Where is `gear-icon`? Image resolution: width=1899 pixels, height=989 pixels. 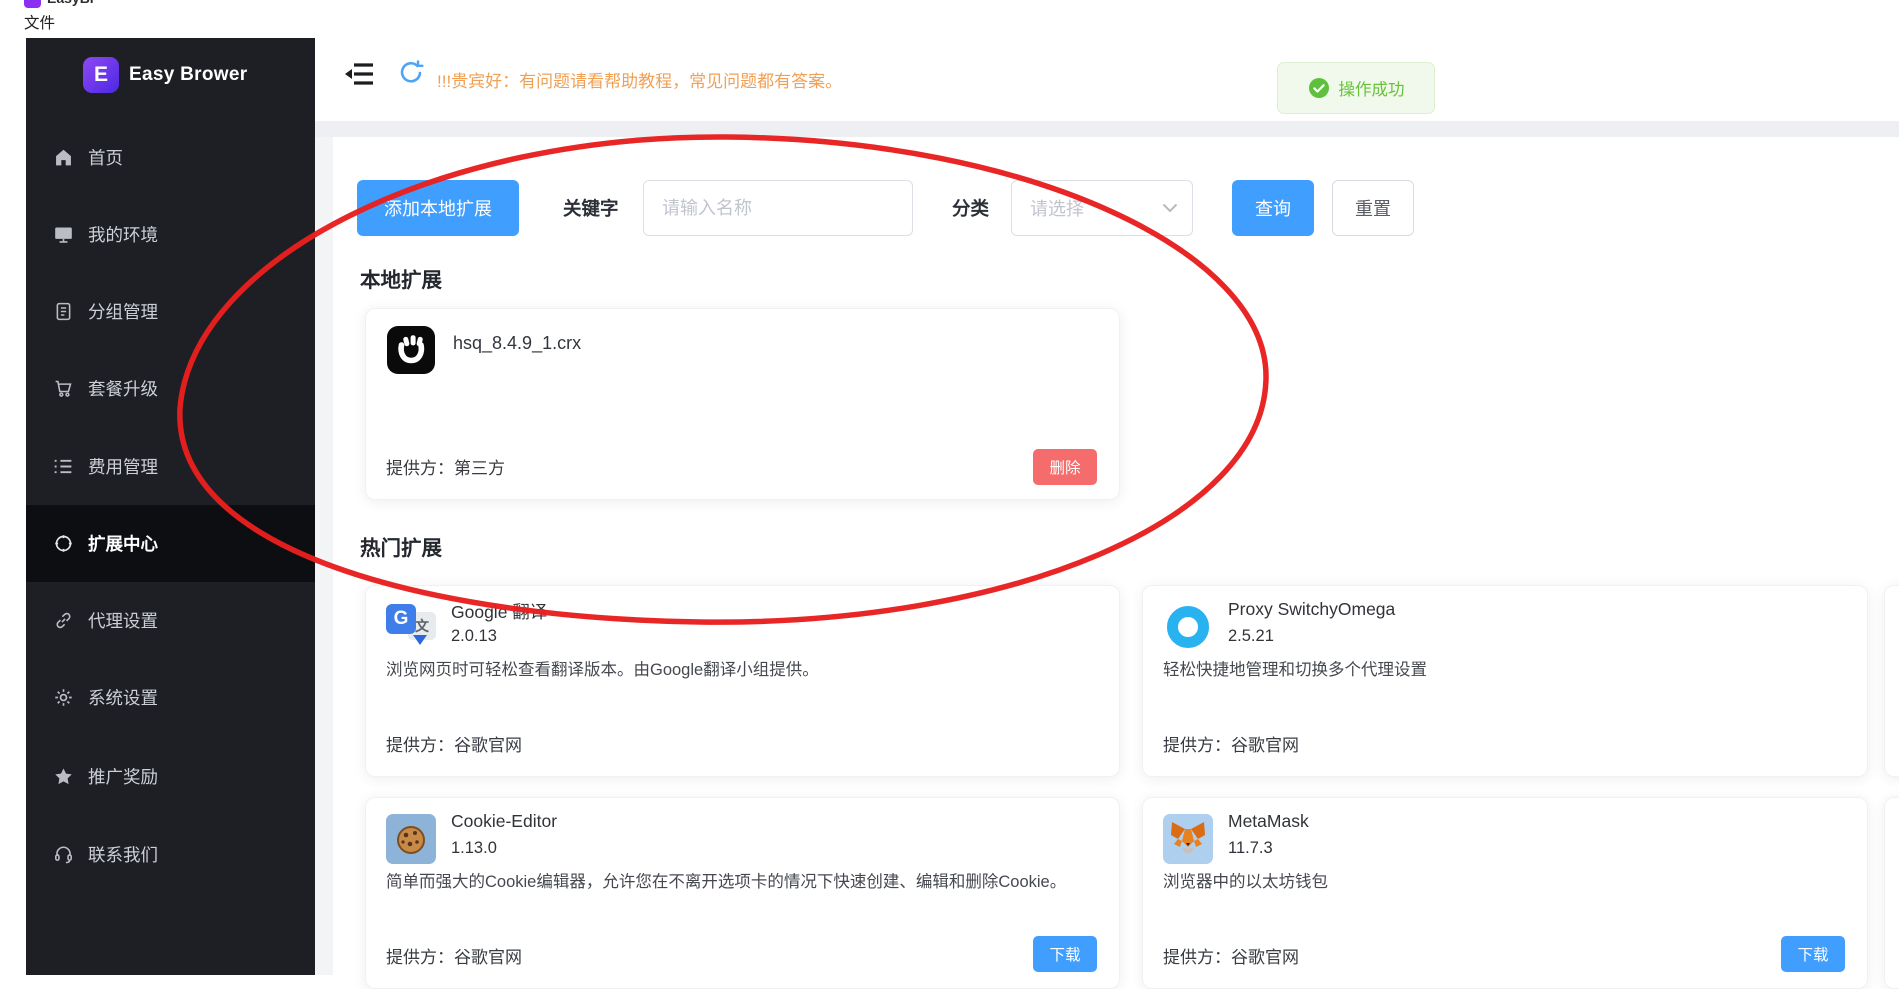
gear-icon is located at coordinates (63, 697).